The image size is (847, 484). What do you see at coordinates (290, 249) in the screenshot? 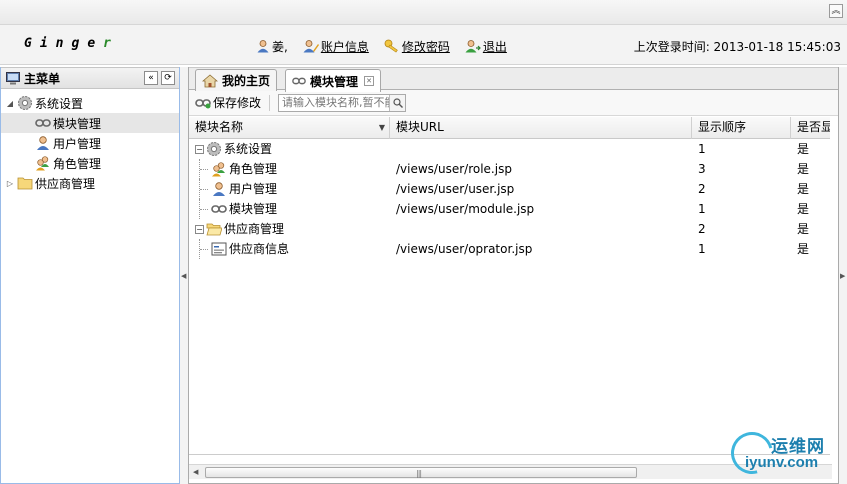
I see `grid-cell-name: 供应商信息` at bounding box center [290, 249].